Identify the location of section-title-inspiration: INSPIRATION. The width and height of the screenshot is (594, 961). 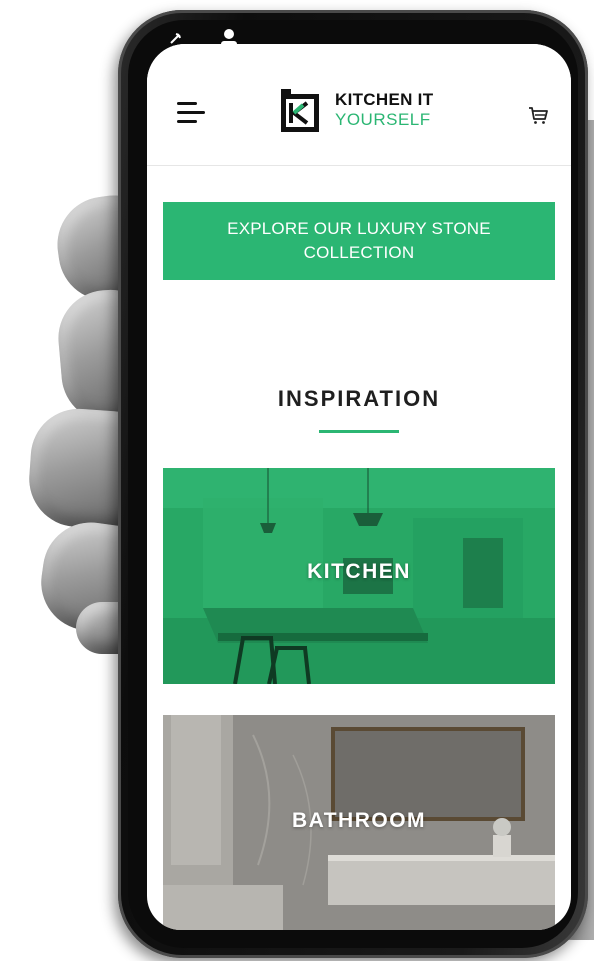
(359, 398).